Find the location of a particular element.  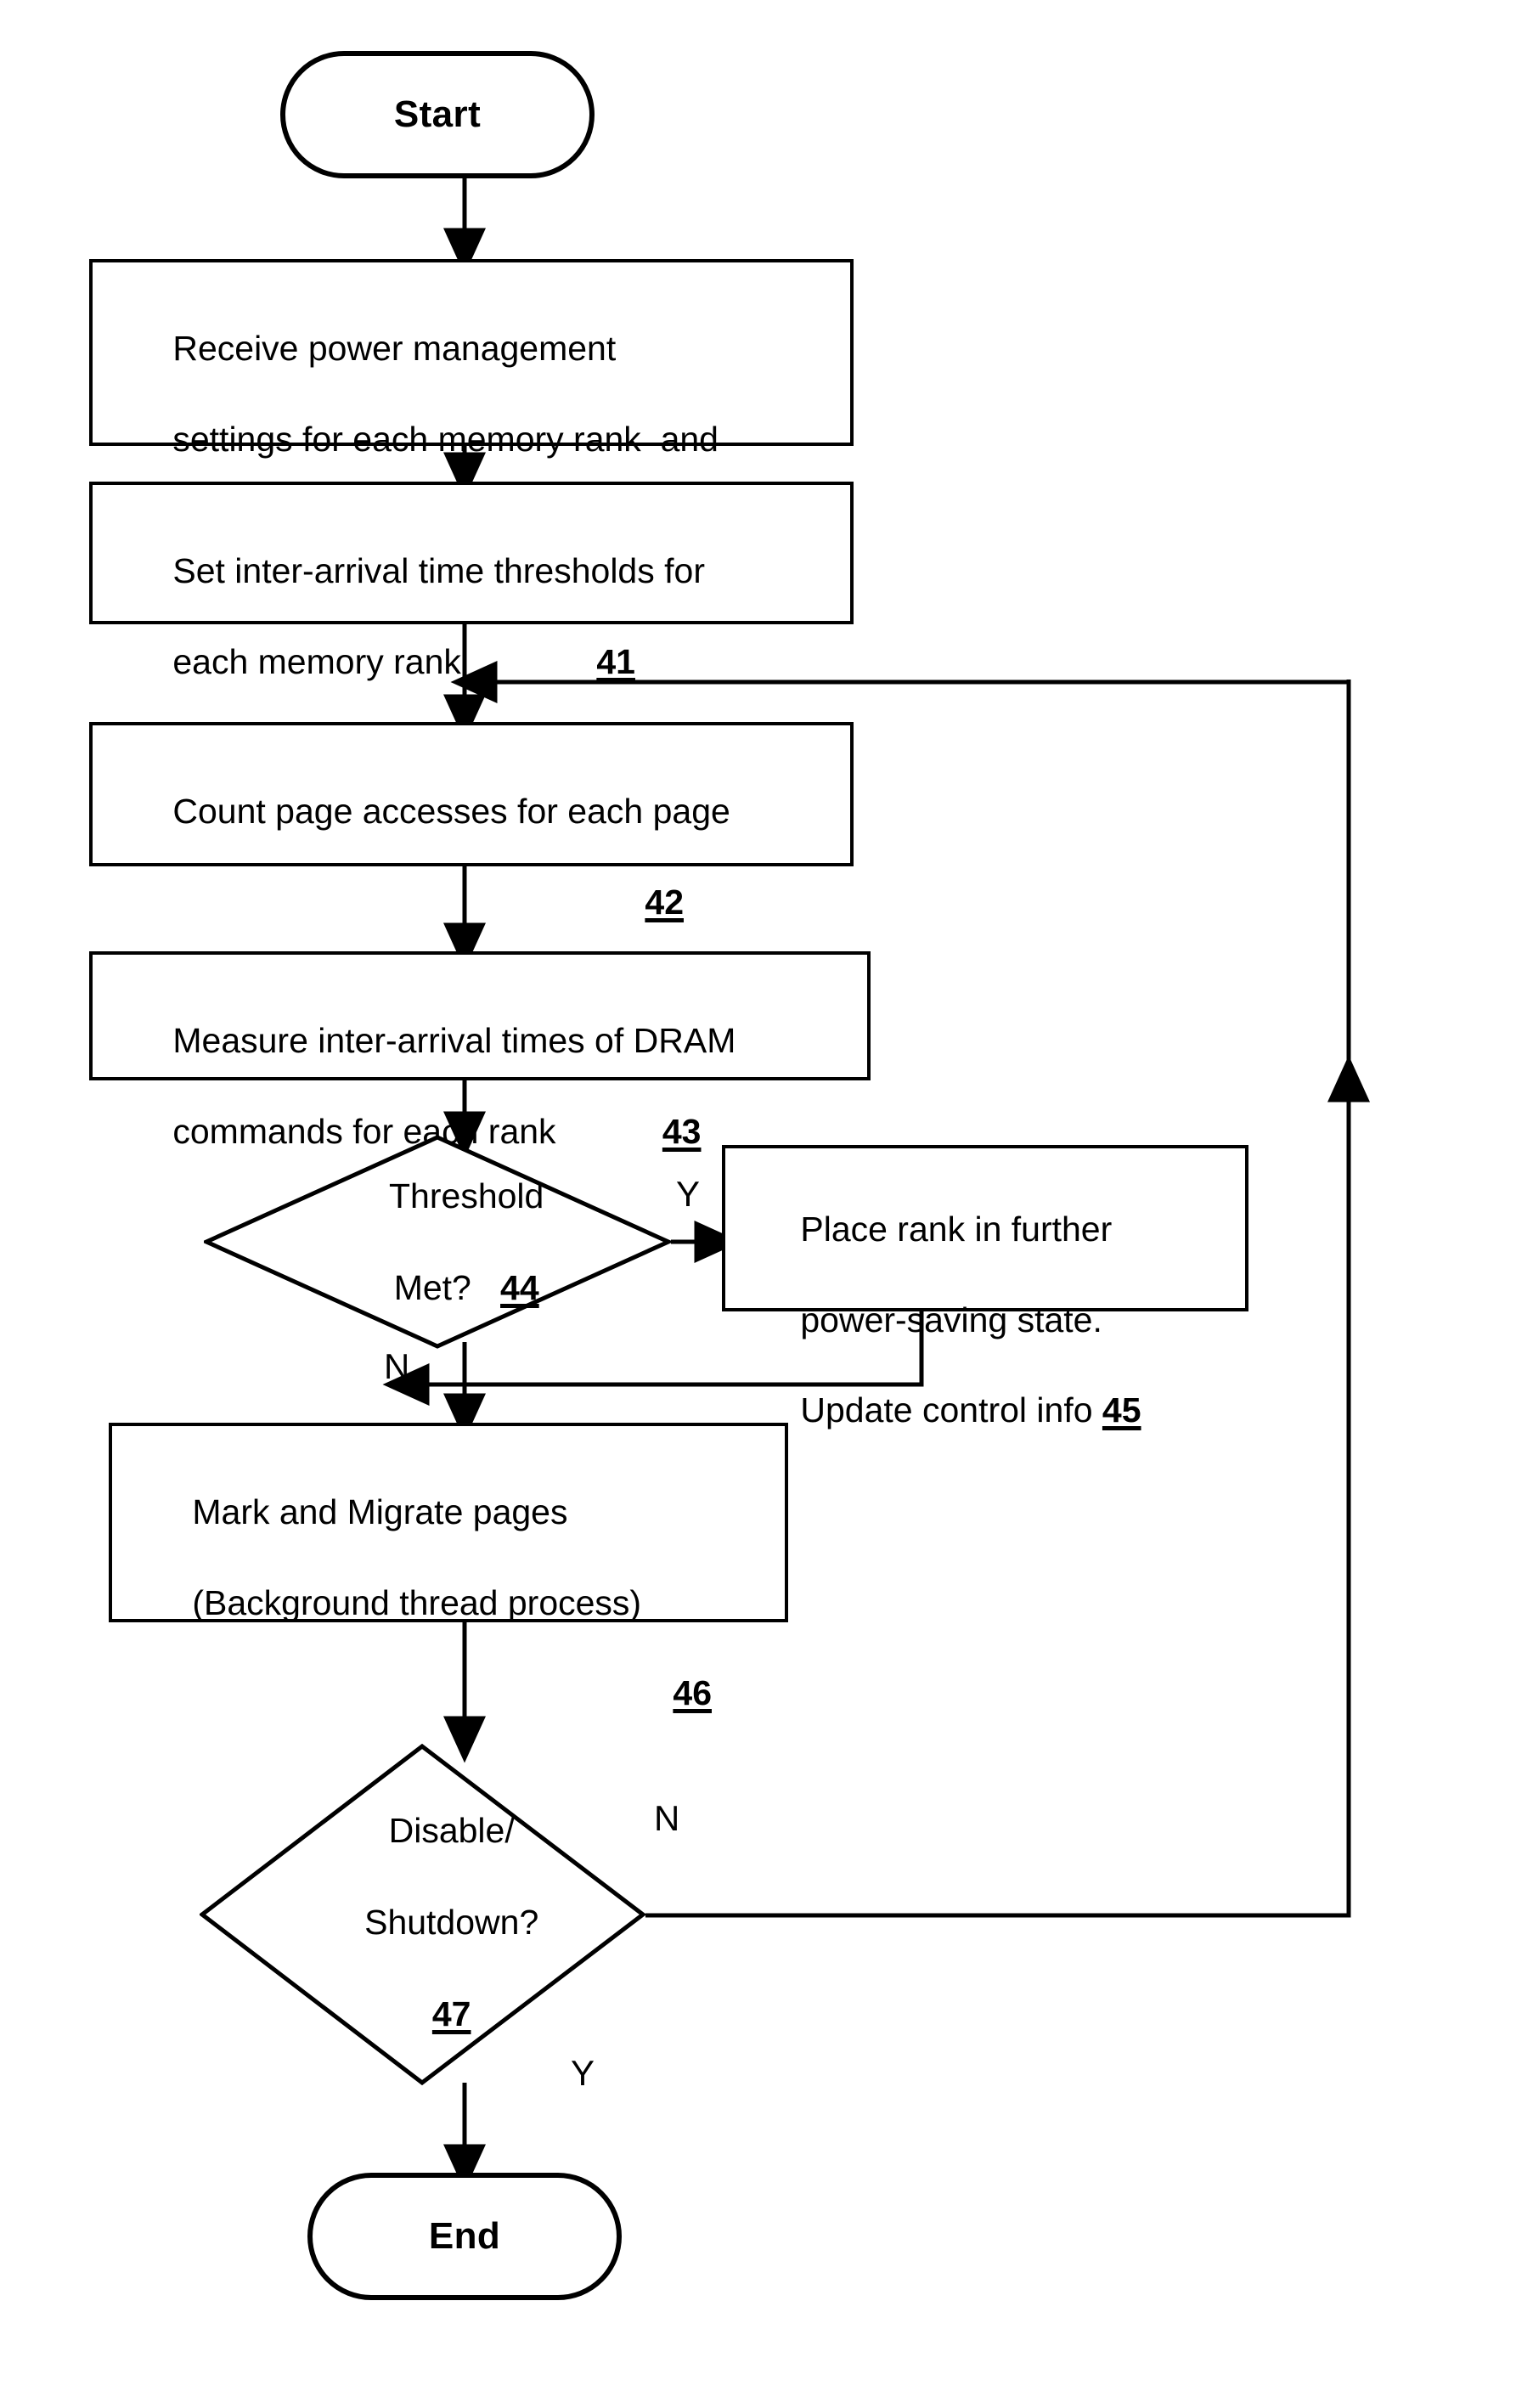

terminal-end: End is located at coordinates (464, 2237).